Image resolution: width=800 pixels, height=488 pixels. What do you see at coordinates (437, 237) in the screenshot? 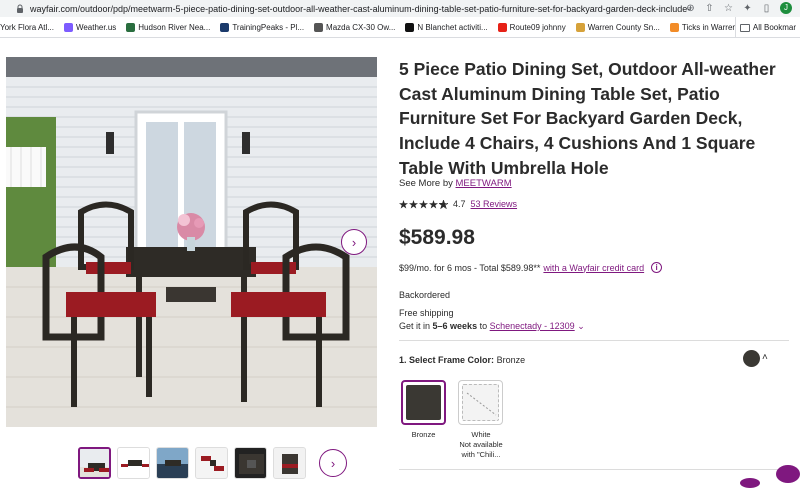
I see `price: $589.98` at bounding box center [437, 237].